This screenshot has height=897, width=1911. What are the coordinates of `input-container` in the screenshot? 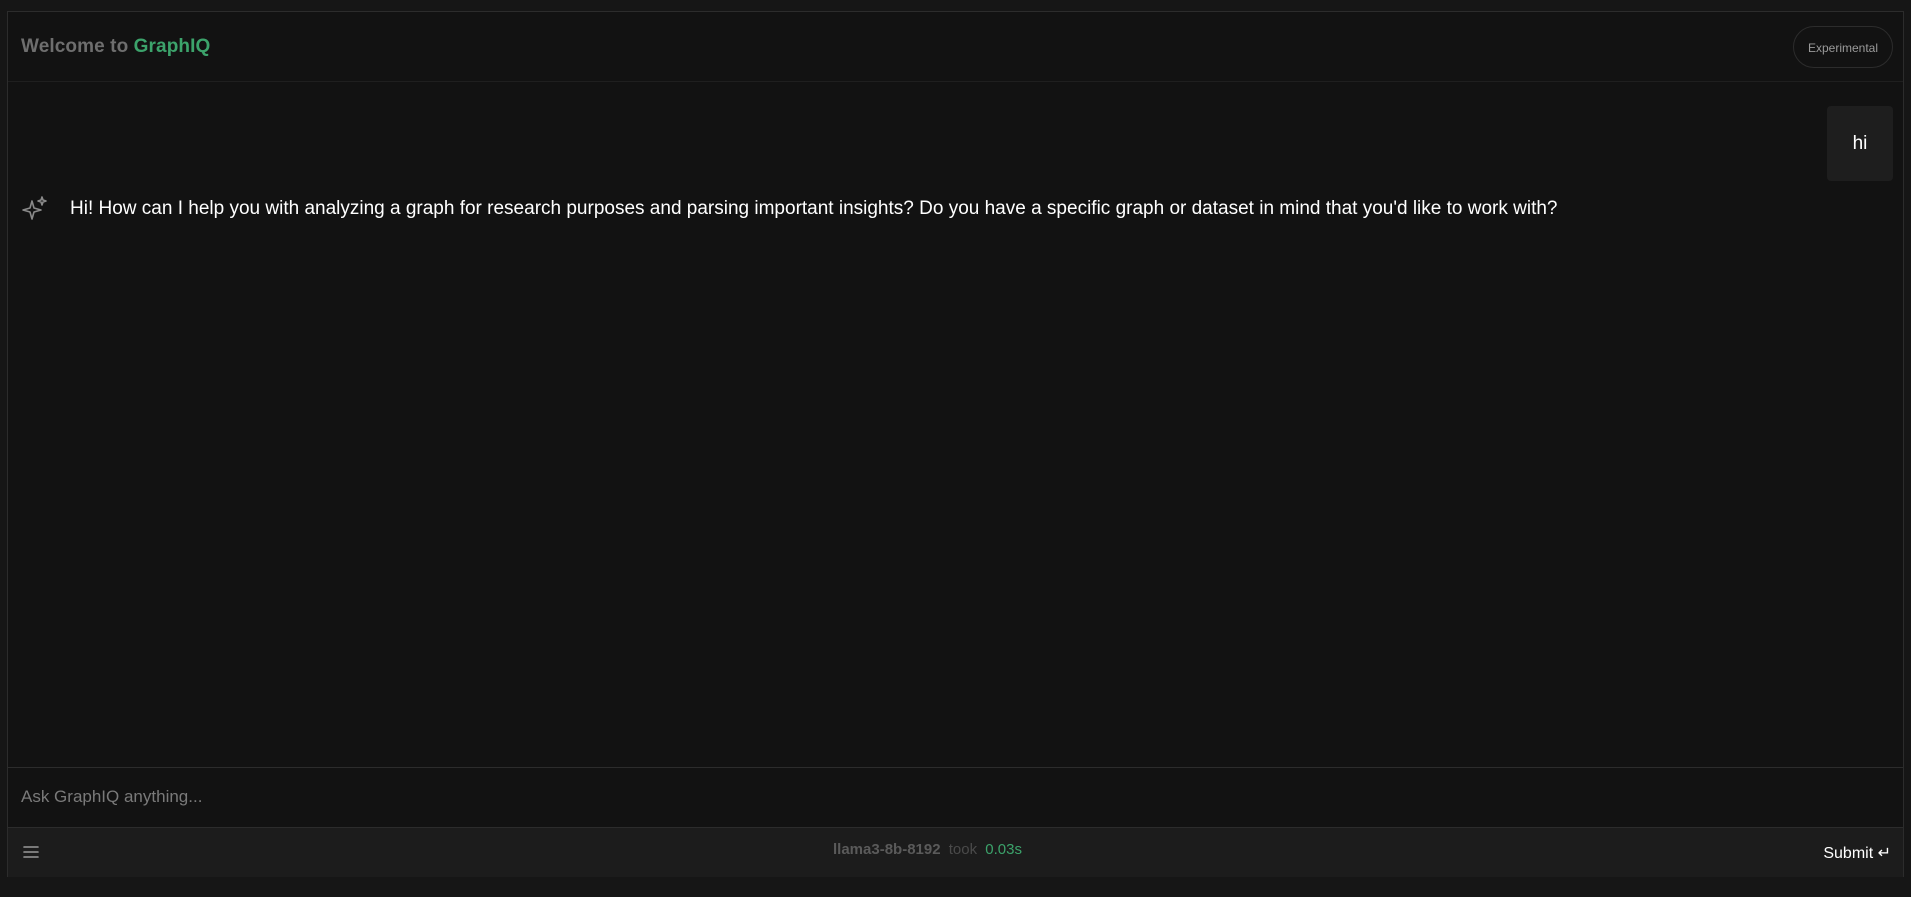 It's located at (955, 797).